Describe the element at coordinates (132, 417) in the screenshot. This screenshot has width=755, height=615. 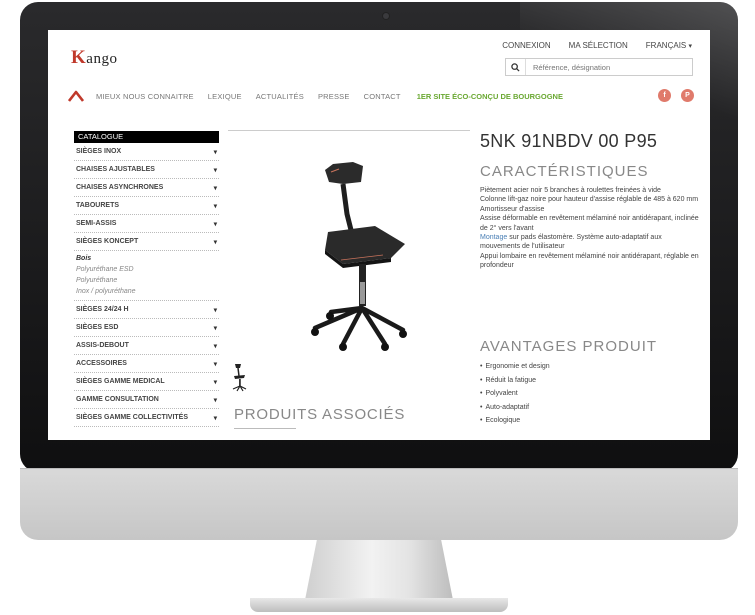
I see `sidebar-item-label: SIÈGES GAMME COLLECTIVITÉS` at that location.